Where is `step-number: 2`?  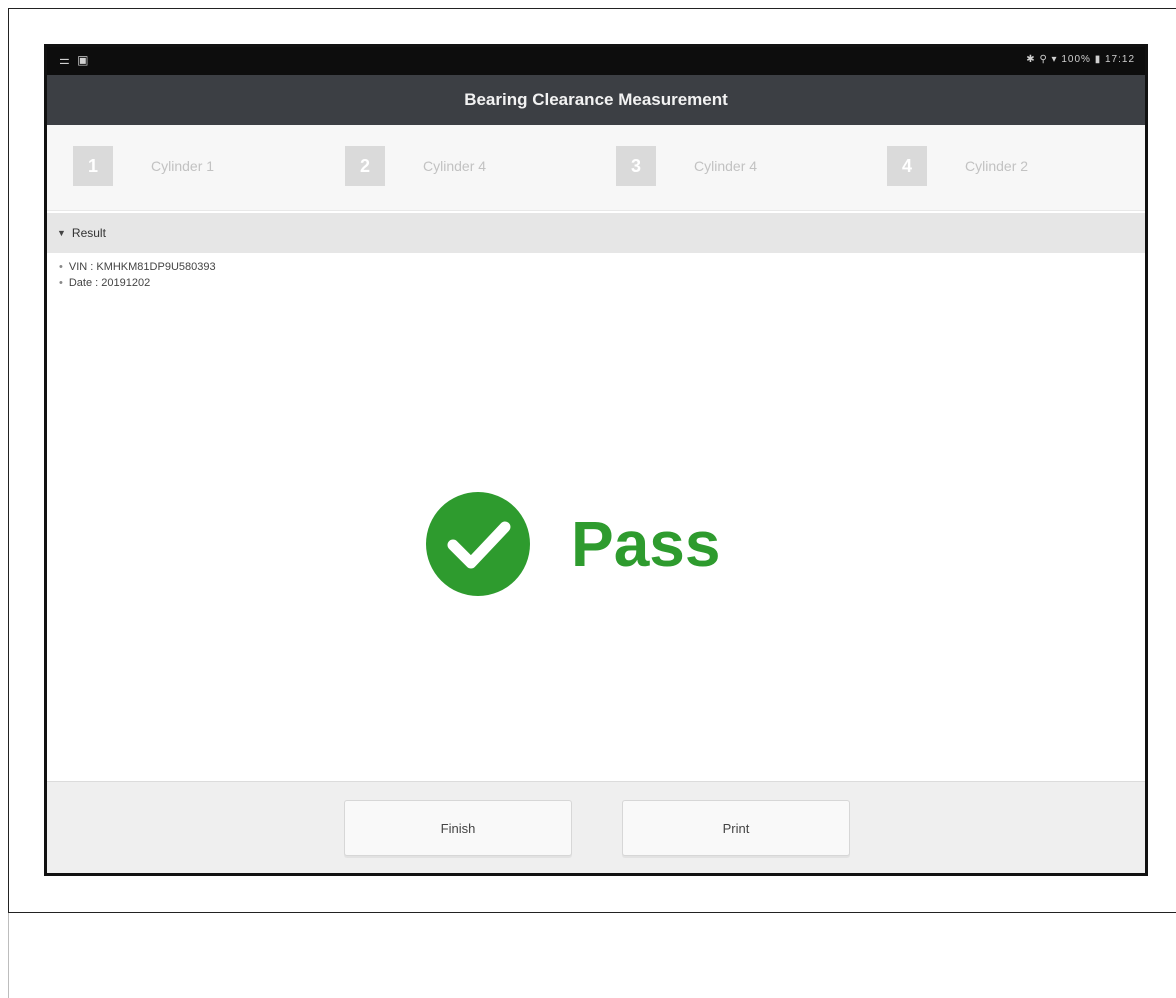
step-number: 2 is located at coordinates (365, 166).